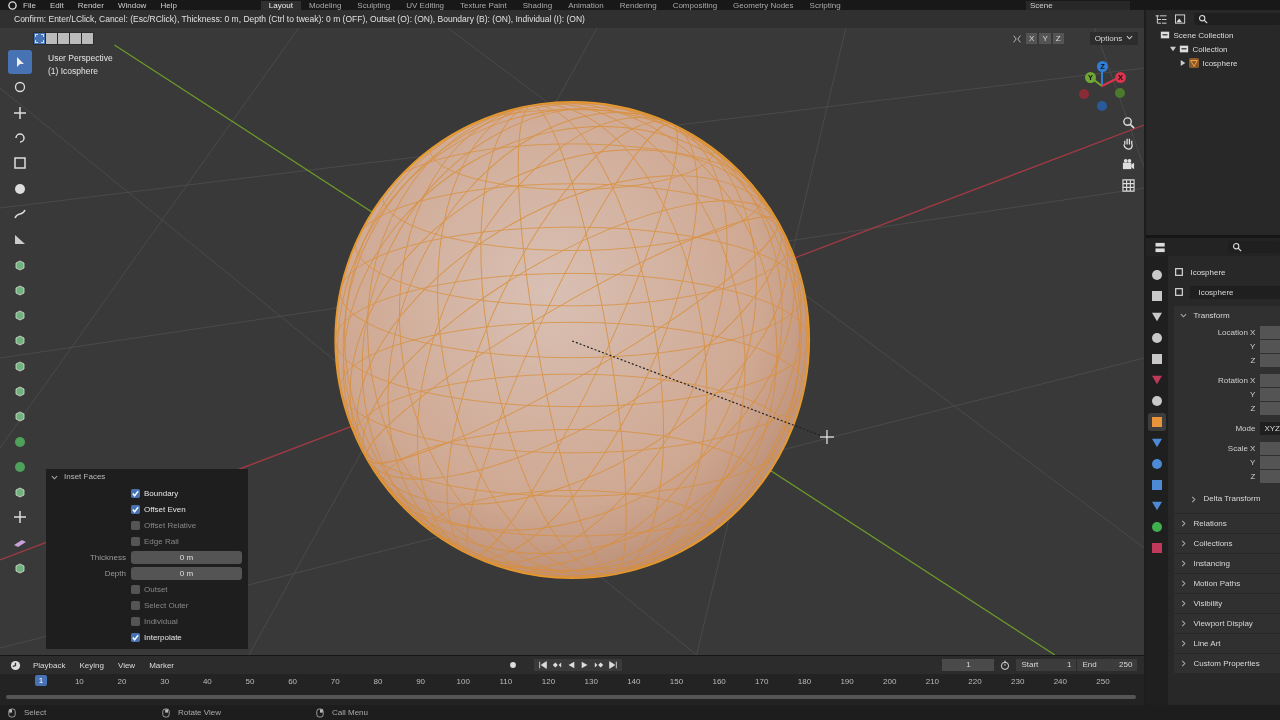  I want to click on checkbox-label: Interpolate, so click(163, 637).